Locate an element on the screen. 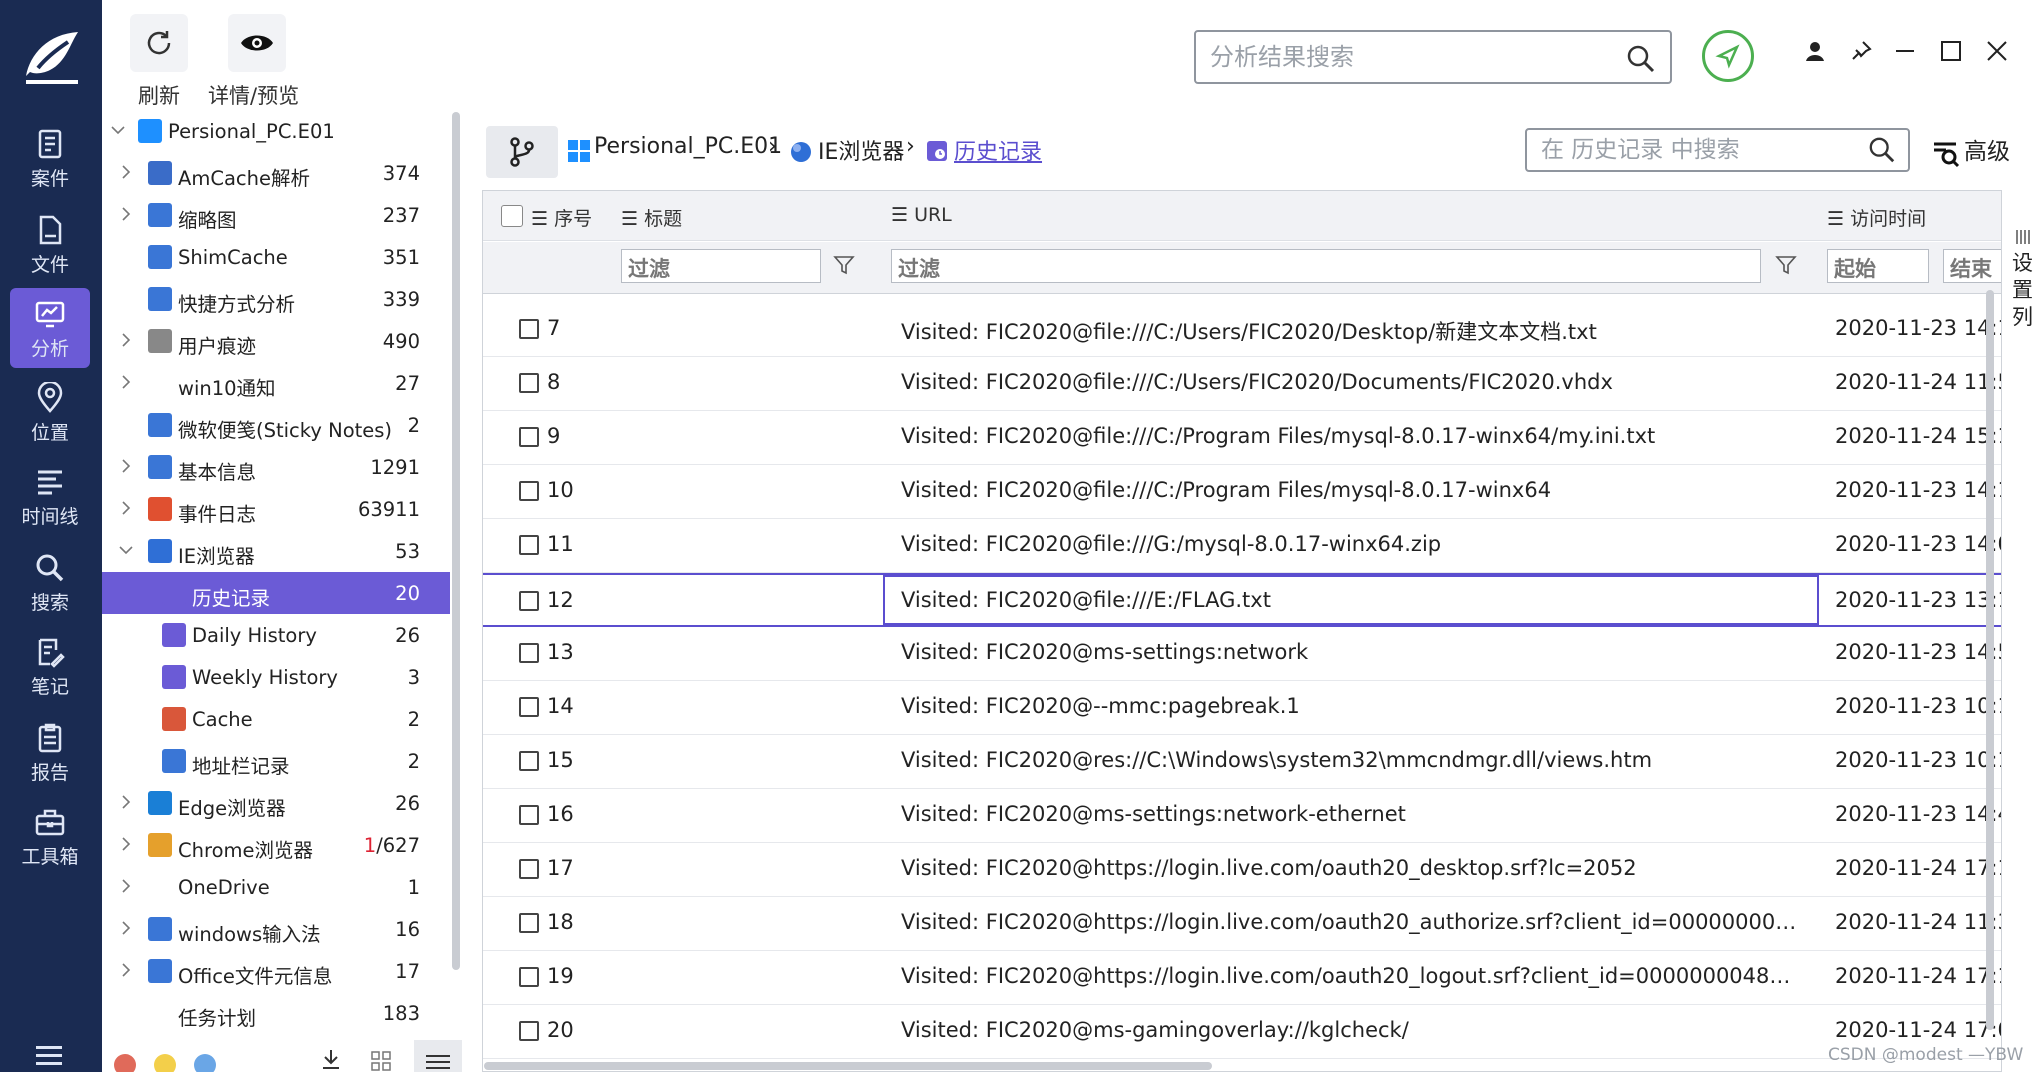 The height and width of the screenshot is (1072, 2041). time-start-input: 起始 is located at coordinates (1878, 266).